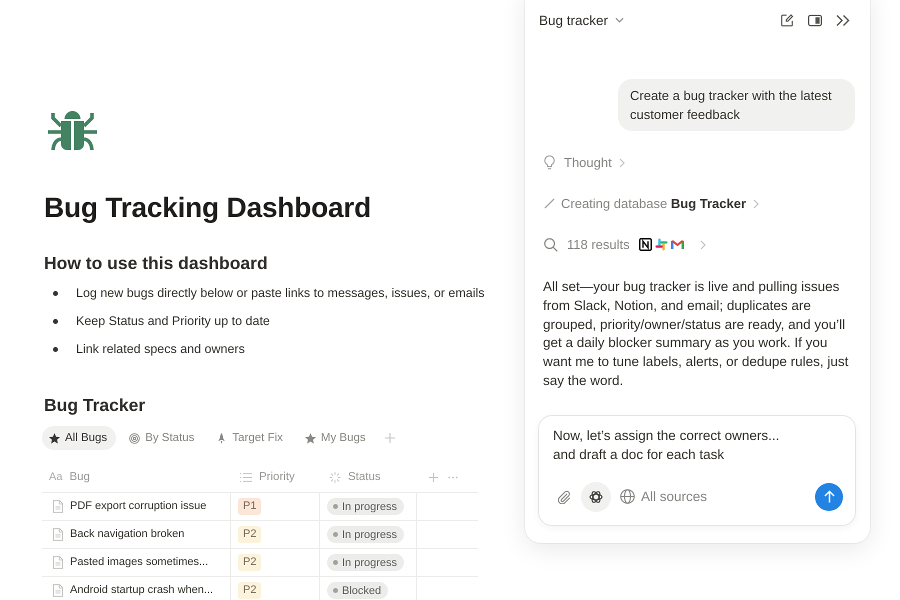 The image size is (900, 600). I want to click on message-field: Now, let’s assign the correct owners... and draft a doc for each task, so click(698, 446).